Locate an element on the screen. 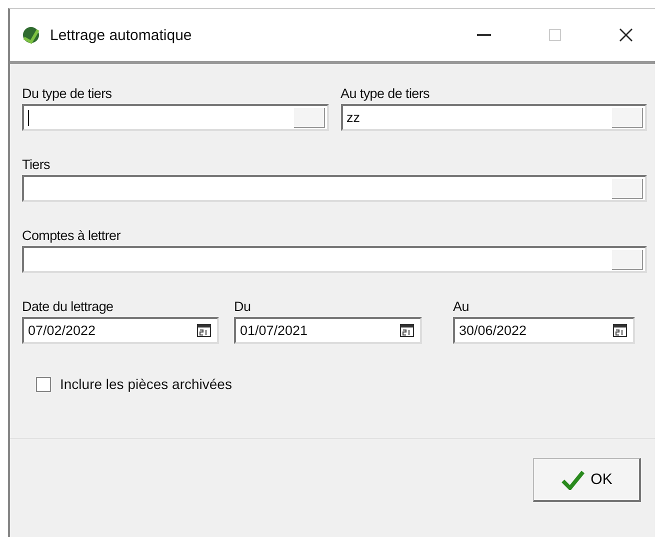 This screenshot has height=537, width=657. field-label: Date du lettrage is located at coordinates (68, 306).